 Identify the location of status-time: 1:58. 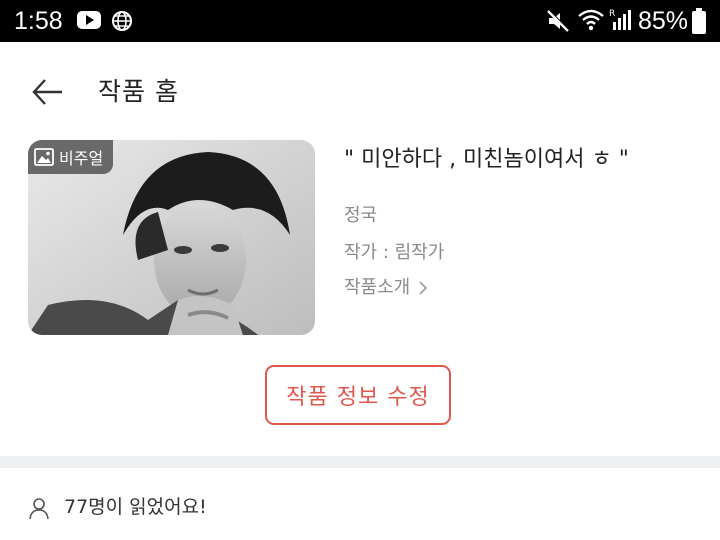
(38, 21).